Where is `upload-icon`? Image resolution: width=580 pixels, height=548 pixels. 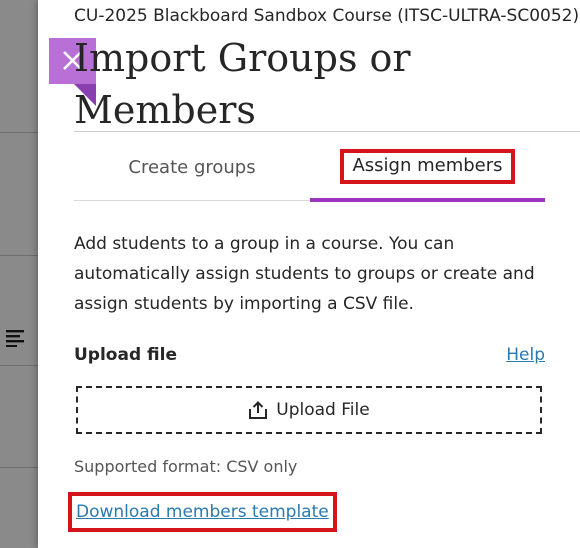
upload-icon is located at coordinates (258, 410).